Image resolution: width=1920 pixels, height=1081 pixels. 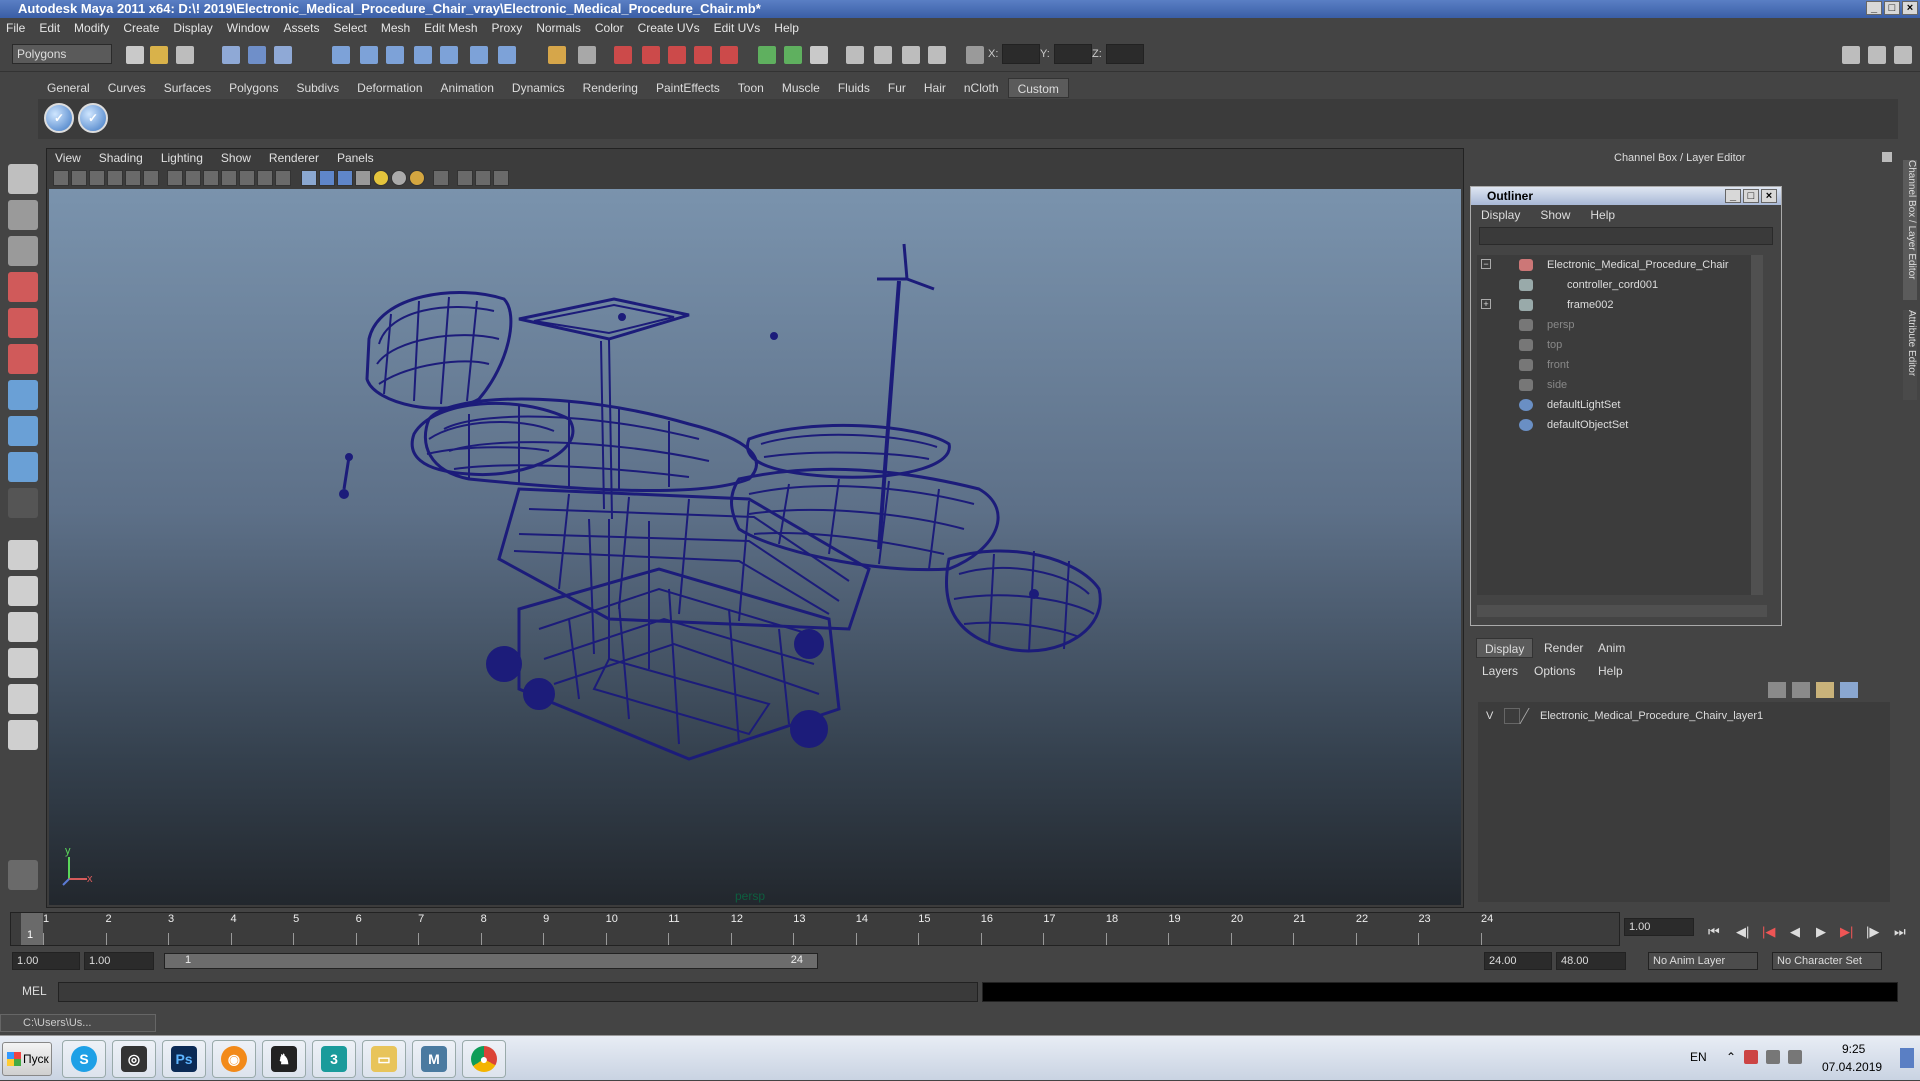 I want to click on outliner-item: front, so click(x=1617, y=365).